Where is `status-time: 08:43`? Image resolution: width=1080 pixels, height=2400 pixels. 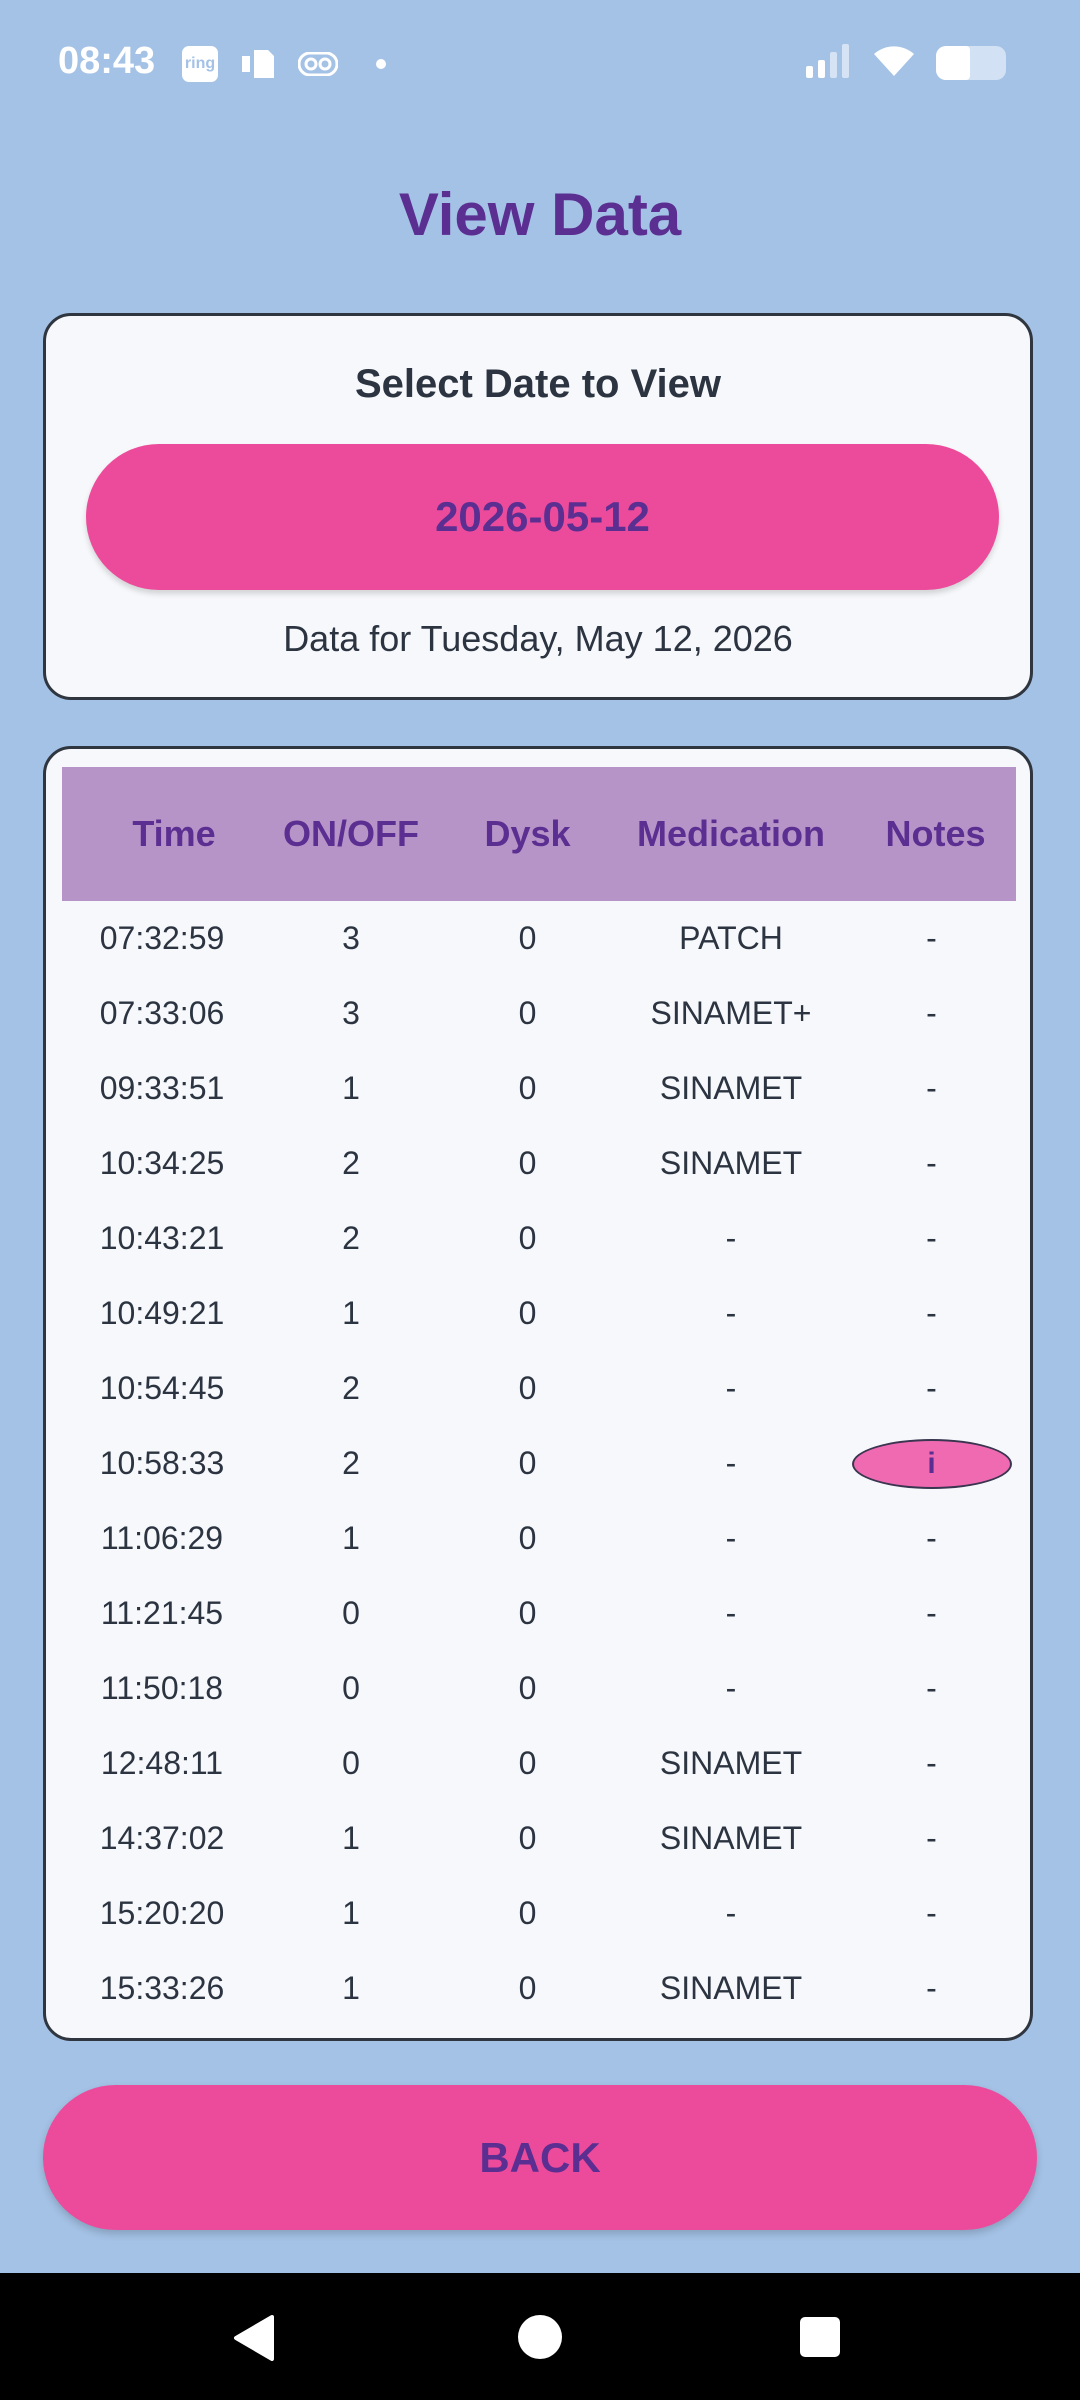
status-time: 08:43 is located at coordinates (107, 61).